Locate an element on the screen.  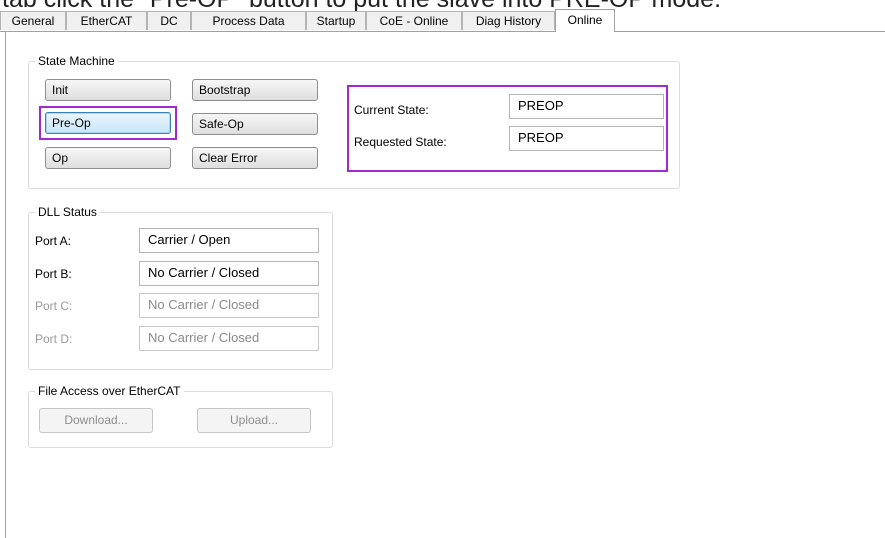
bootstrap-button: Bootstrap is located at coordinates (255, 90).